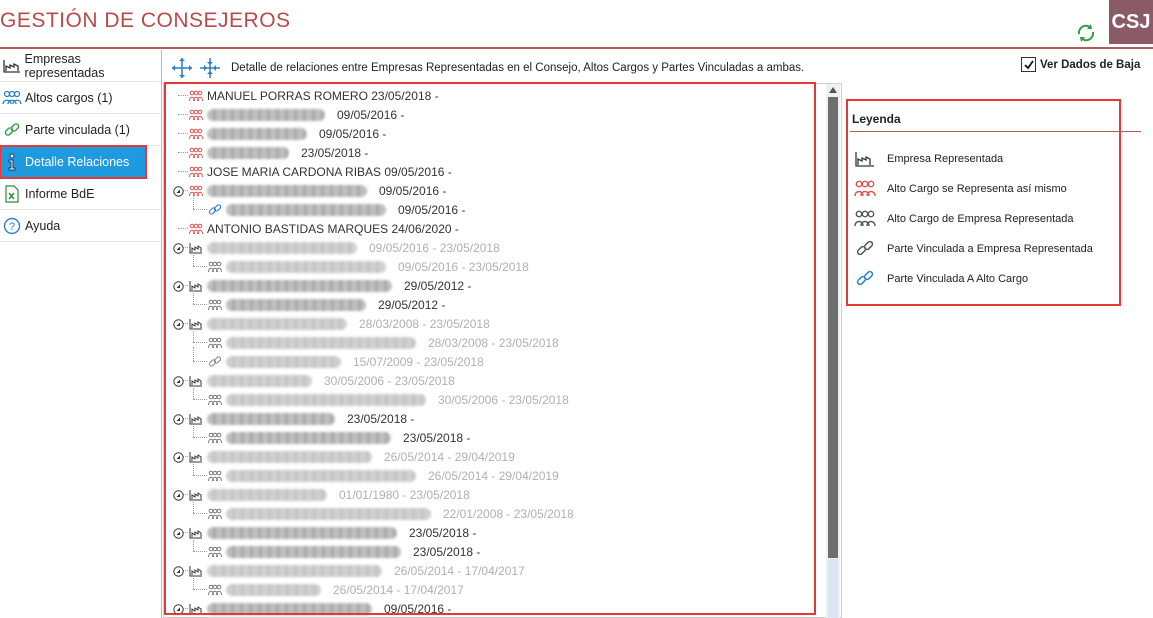  I want to click on tree-node-text: 09/05/2016 - 23/05/2018, so click(463, 266).